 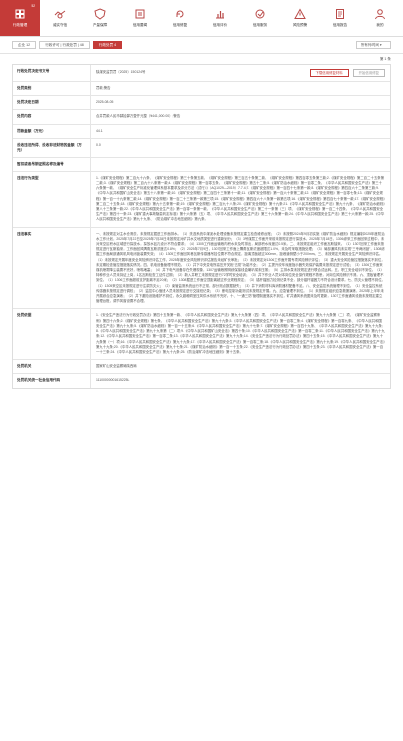 I want to click on nav-label: 行政管理, so click(x=20, y=25).